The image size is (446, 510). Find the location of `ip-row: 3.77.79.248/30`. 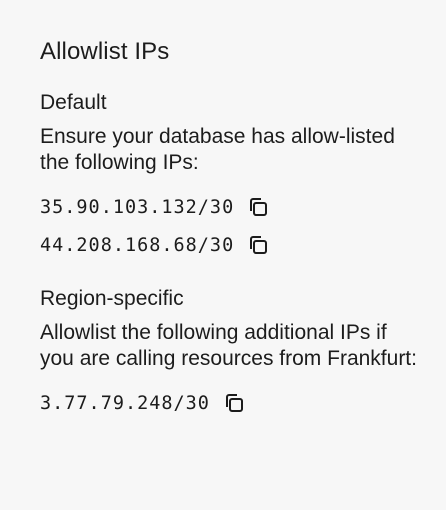

ip-row: 3.77.79.248/30 is located at coordinates (243, 403).